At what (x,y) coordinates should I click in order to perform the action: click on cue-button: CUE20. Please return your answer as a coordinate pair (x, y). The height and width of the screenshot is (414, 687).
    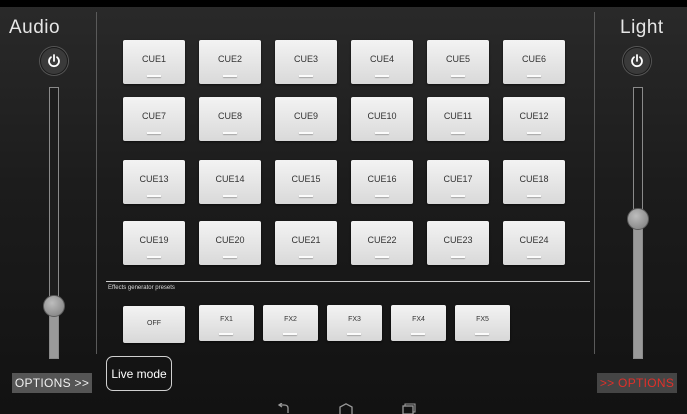
    Looking at the image, I should click on (230, 243).